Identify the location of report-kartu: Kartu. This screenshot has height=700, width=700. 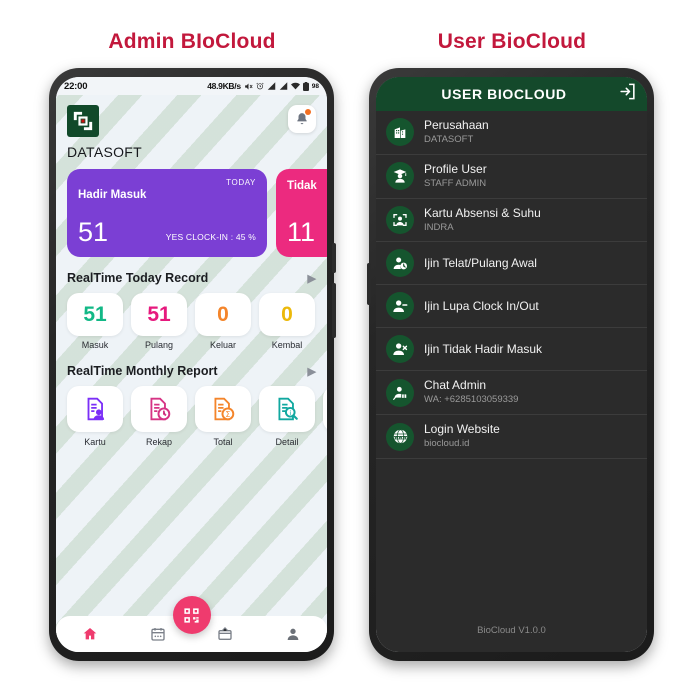
(95, 416).